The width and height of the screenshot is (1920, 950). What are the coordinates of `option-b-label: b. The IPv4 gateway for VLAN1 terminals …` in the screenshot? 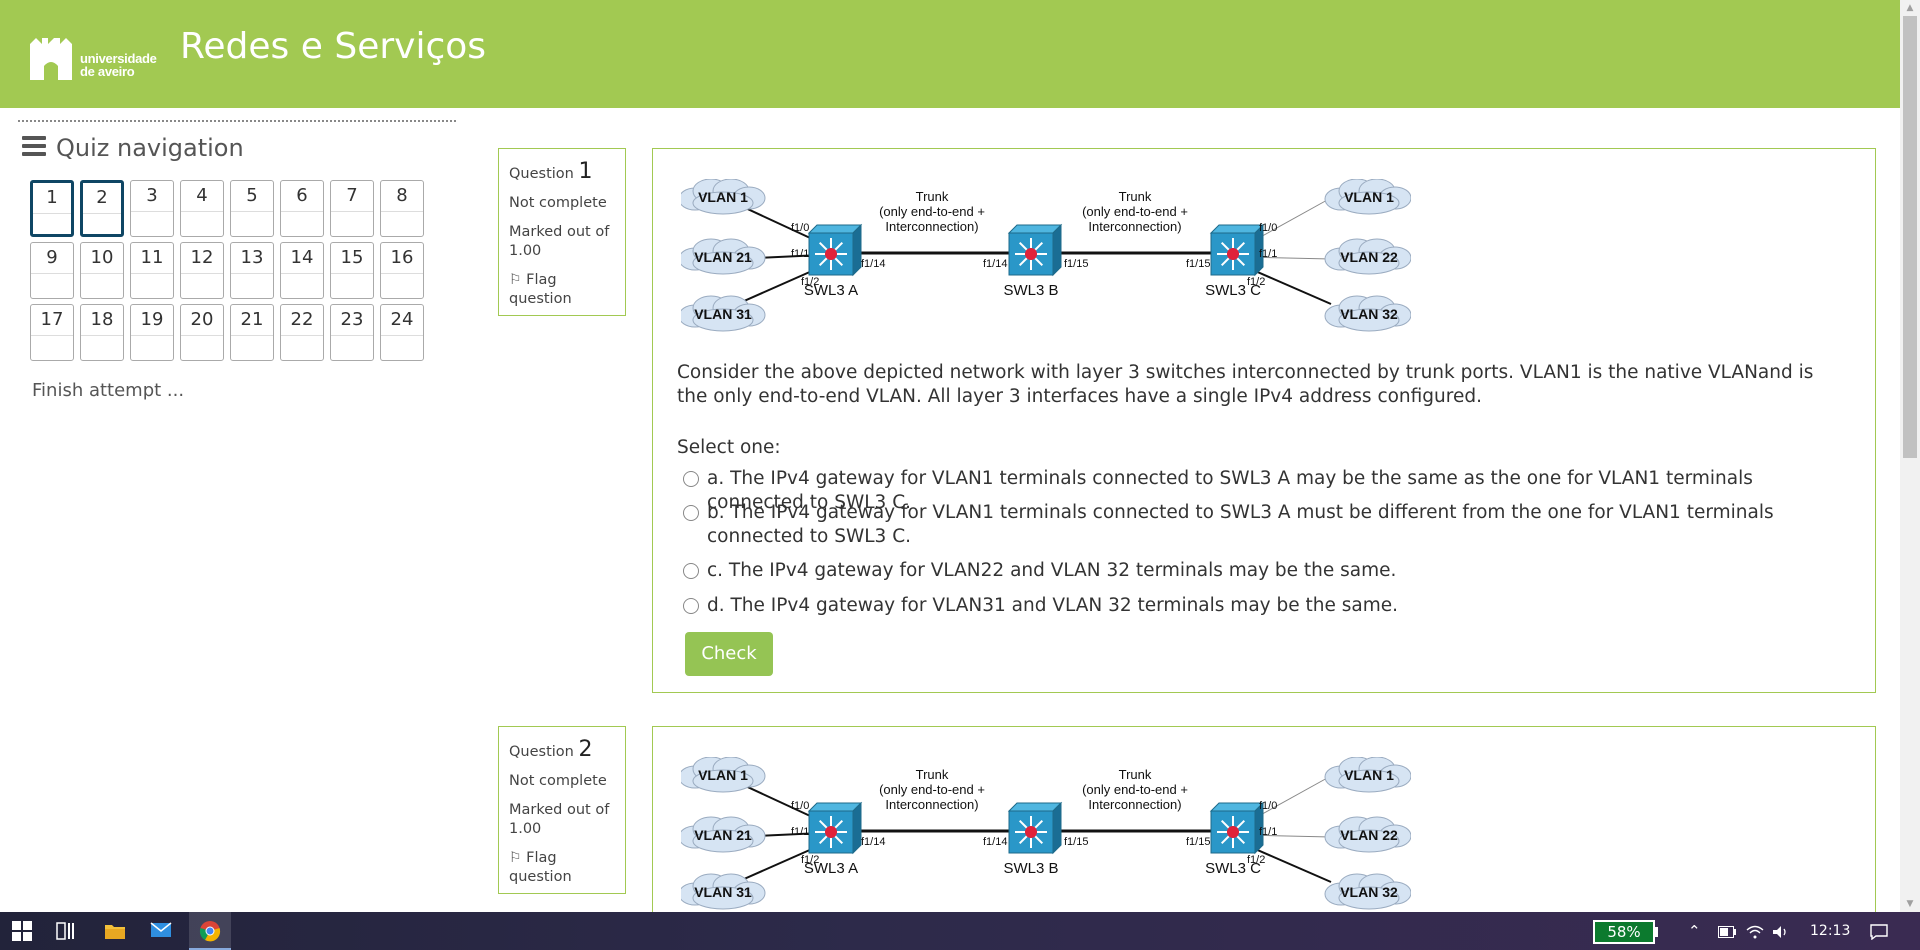 It's located at (1268, 525).